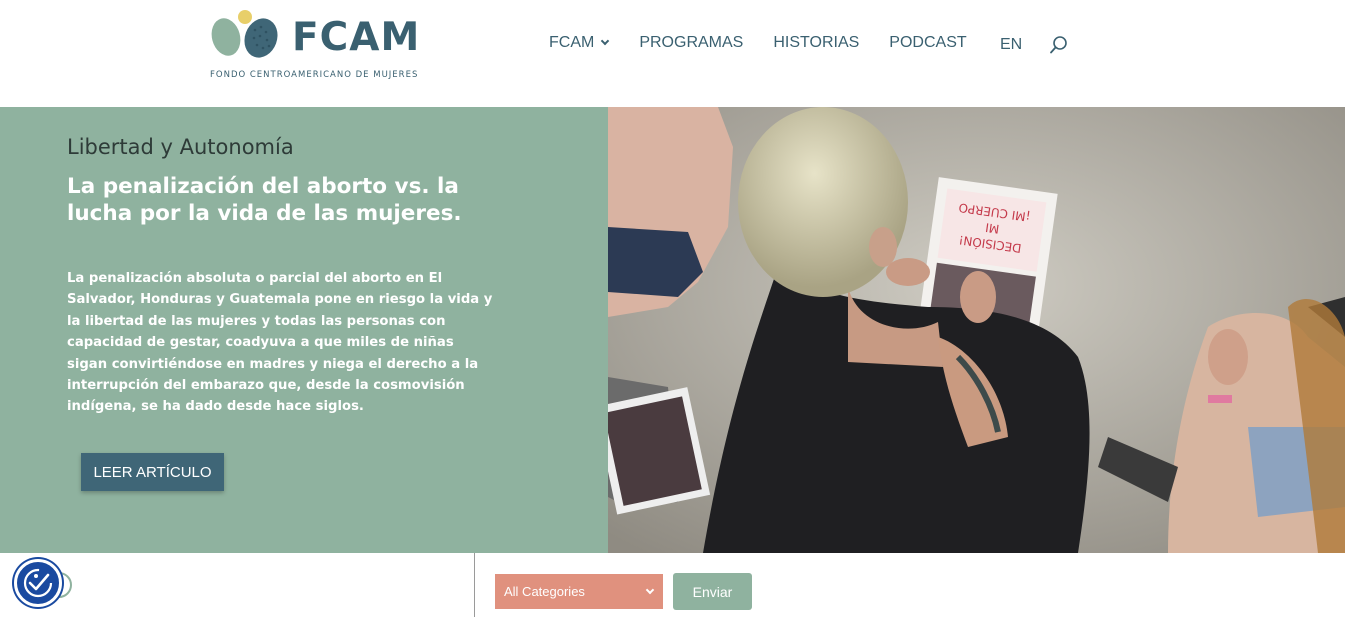 This screenshot has width=1345, height=617. What do you see at coordinates (474, 585) in the screenshot?
I see `divider` at bounding box center [474, 585].